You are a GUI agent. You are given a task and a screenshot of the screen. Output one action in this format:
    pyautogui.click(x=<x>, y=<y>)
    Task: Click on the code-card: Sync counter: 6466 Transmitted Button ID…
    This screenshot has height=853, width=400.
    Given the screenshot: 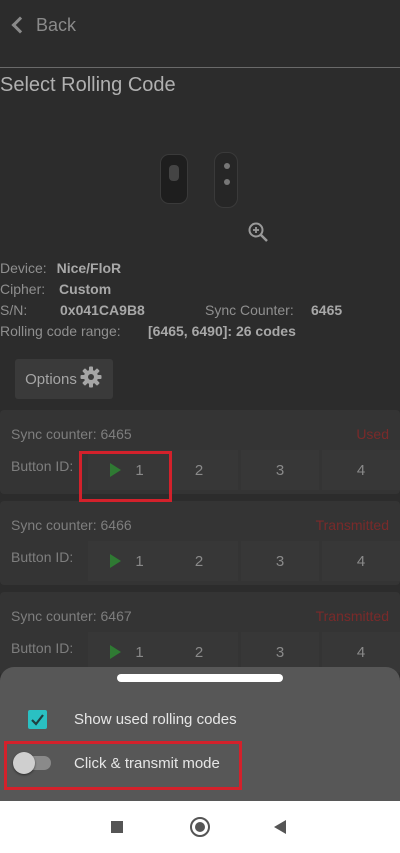 What is the action you would take?
    pyautogui.click(x=200, y=543)
    